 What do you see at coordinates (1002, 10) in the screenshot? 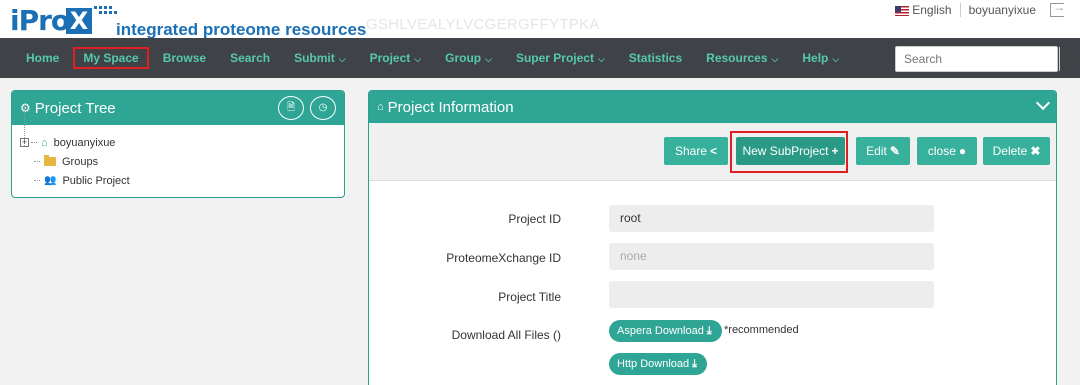
I see `username-link: boyuanyixue` at bounding box center [1002, 10].